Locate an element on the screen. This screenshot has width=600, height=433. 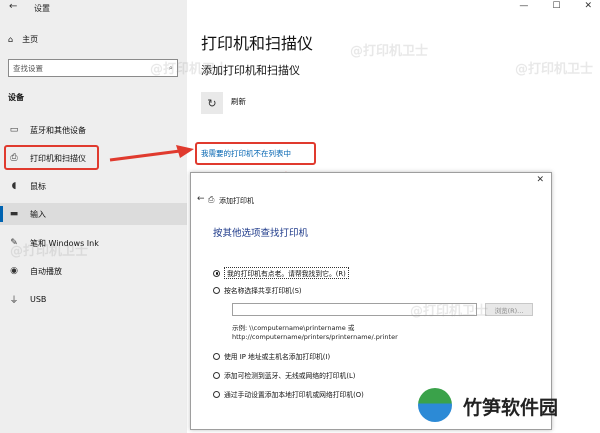
refresh-label: 刷新 is located at coordinates (238, 101).